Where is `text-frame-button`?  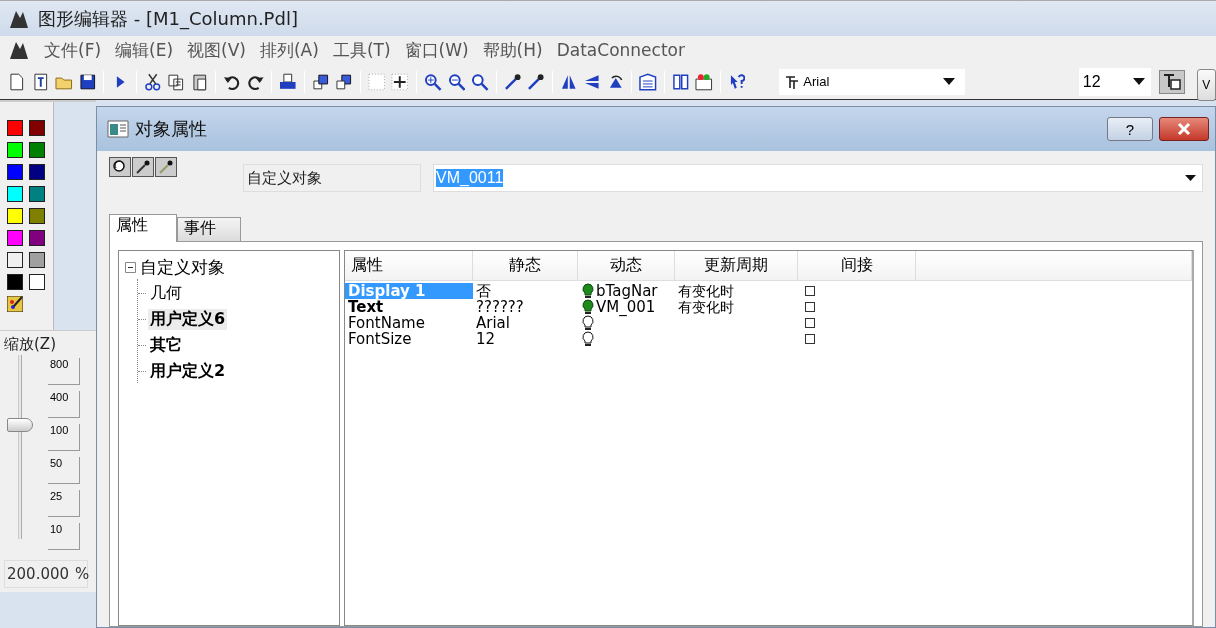
text-frame-button is located at coordinates (1172, 81).